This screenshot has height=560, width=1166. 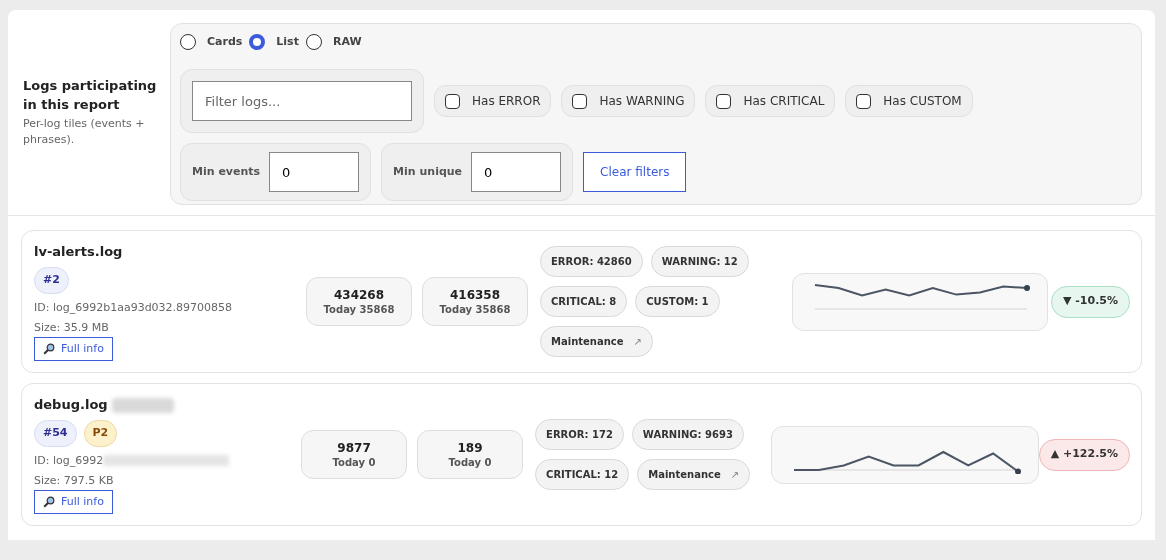 I want to click on numeric-filter-label: Min events, so click(x=226, y=171).